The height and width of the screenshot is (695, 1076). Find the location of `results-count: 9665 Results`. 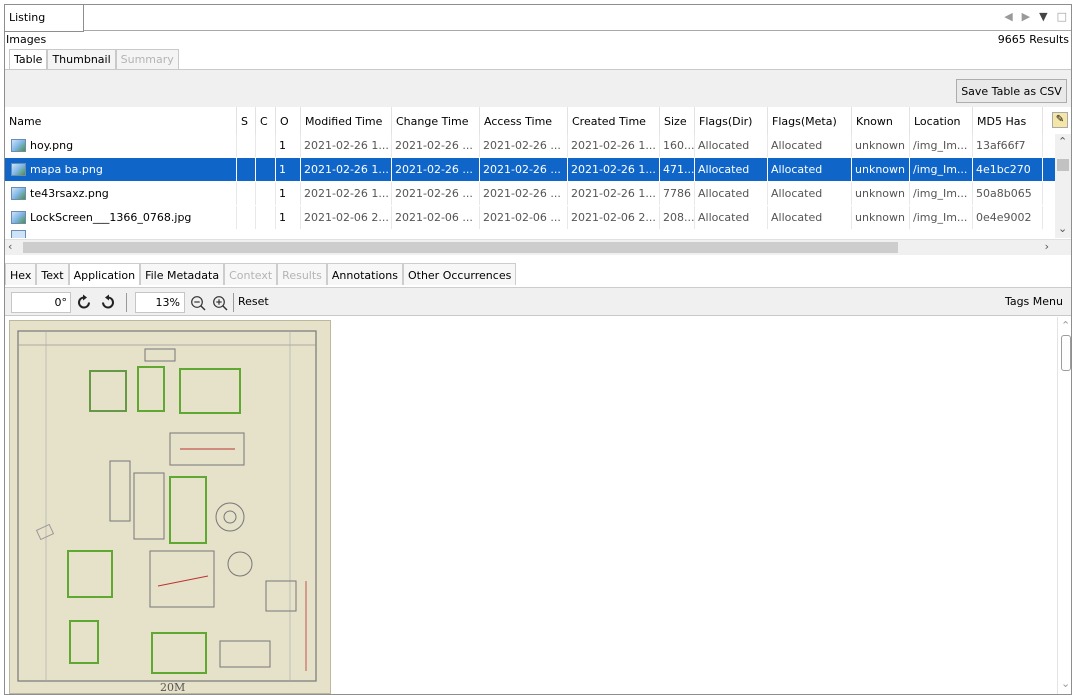

results-count: 9665 Results is located at coordinates (1033, 39).